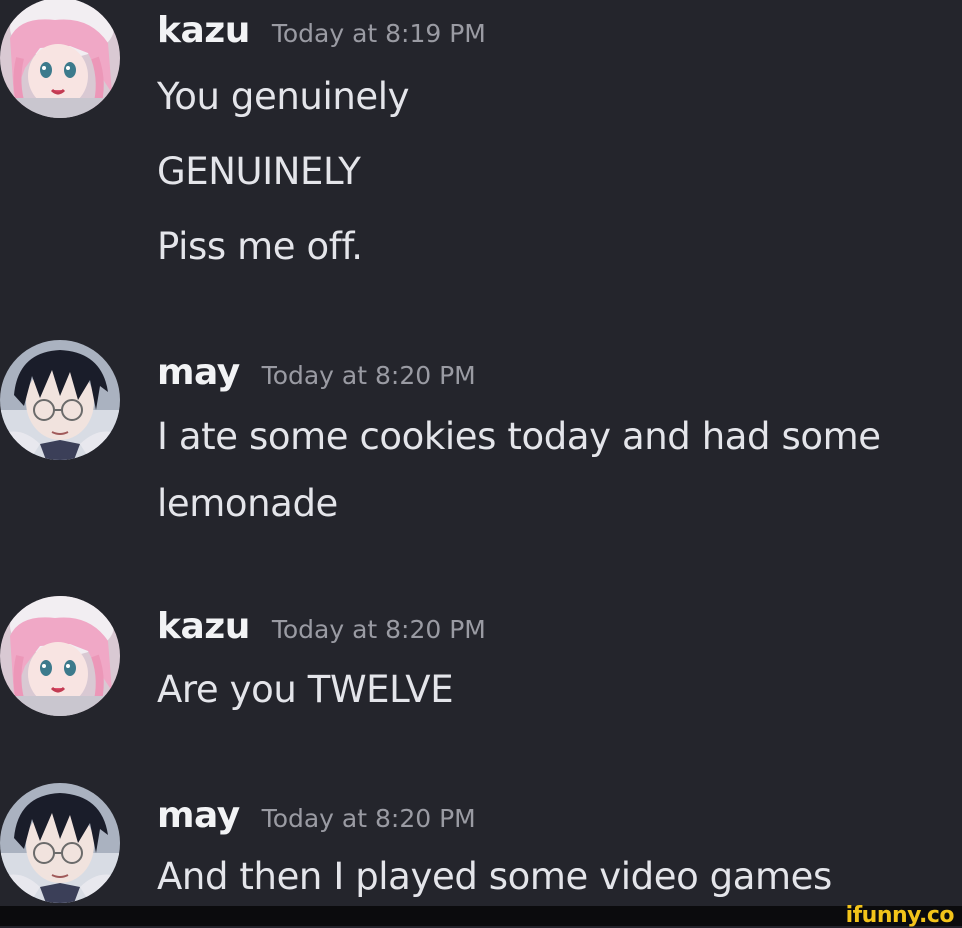  Describe the element at coordinates (283, 96) in the screenshot. I see `message-line: You genuinely` at that location.